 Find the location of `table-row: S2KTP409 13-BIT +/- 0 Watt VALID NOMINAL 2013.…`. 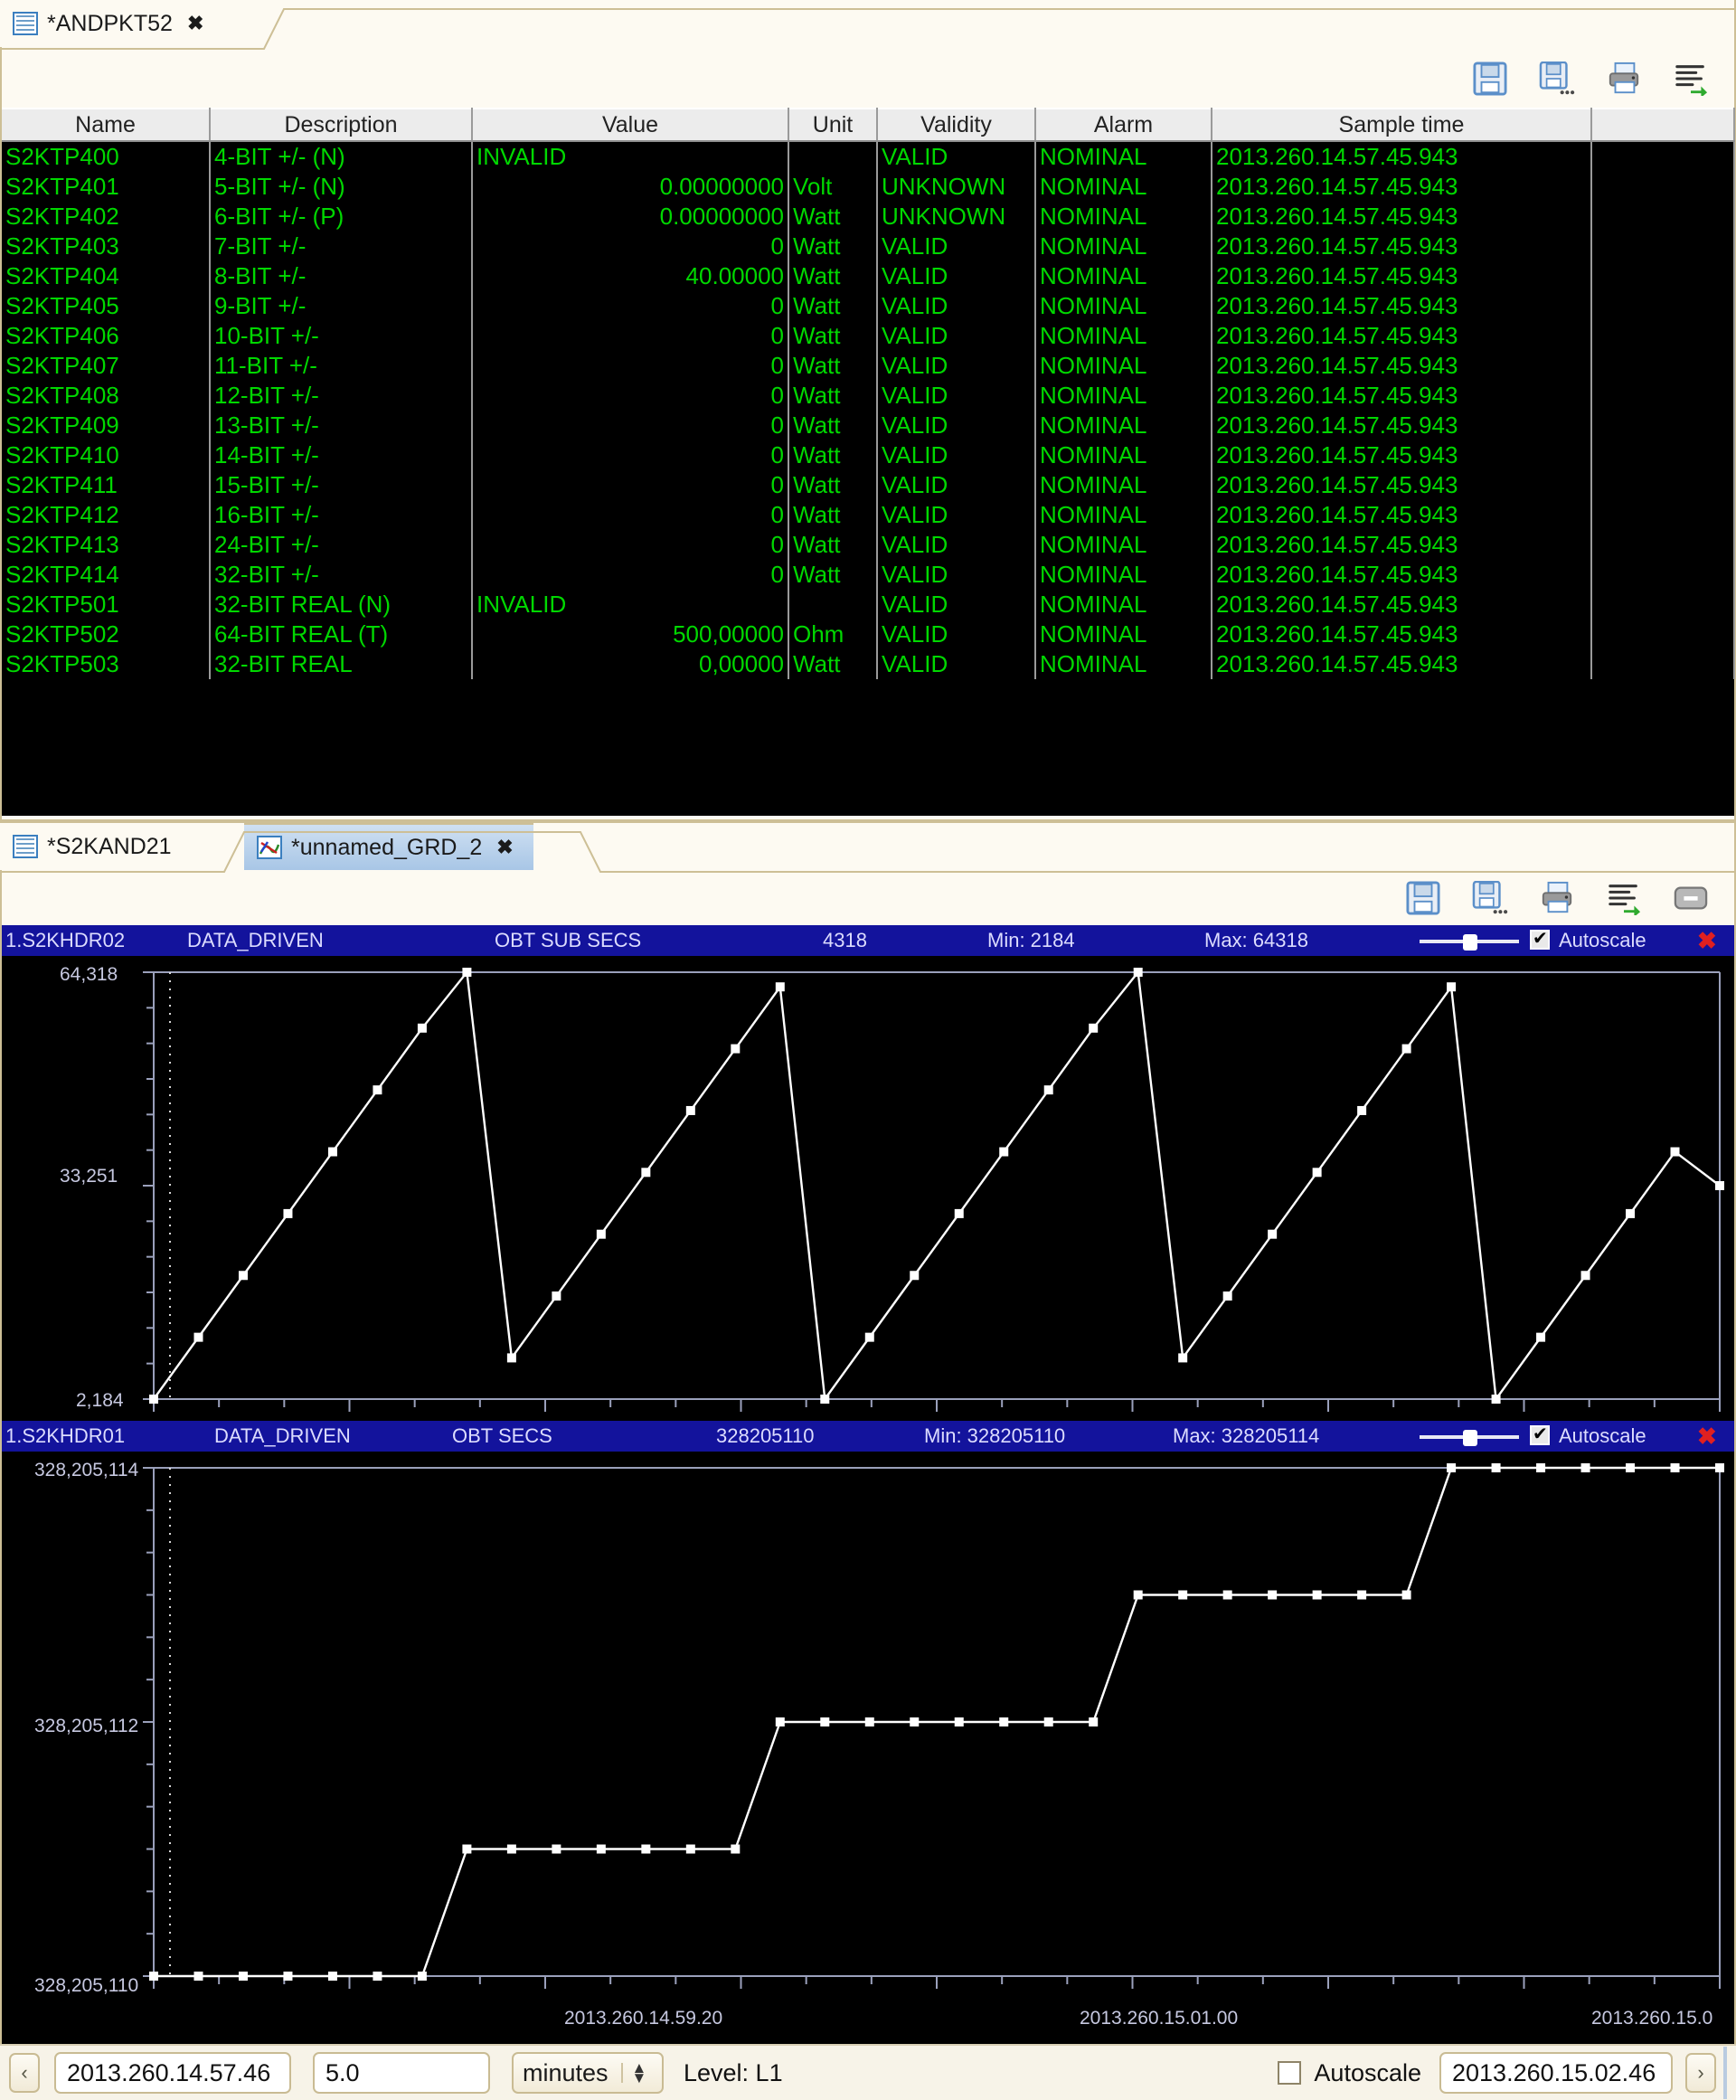

table-row: S2KTP409 13-BIT +/- 0 Watt VALID NOMINAL 2013.… is located at coordinates (869, 425).